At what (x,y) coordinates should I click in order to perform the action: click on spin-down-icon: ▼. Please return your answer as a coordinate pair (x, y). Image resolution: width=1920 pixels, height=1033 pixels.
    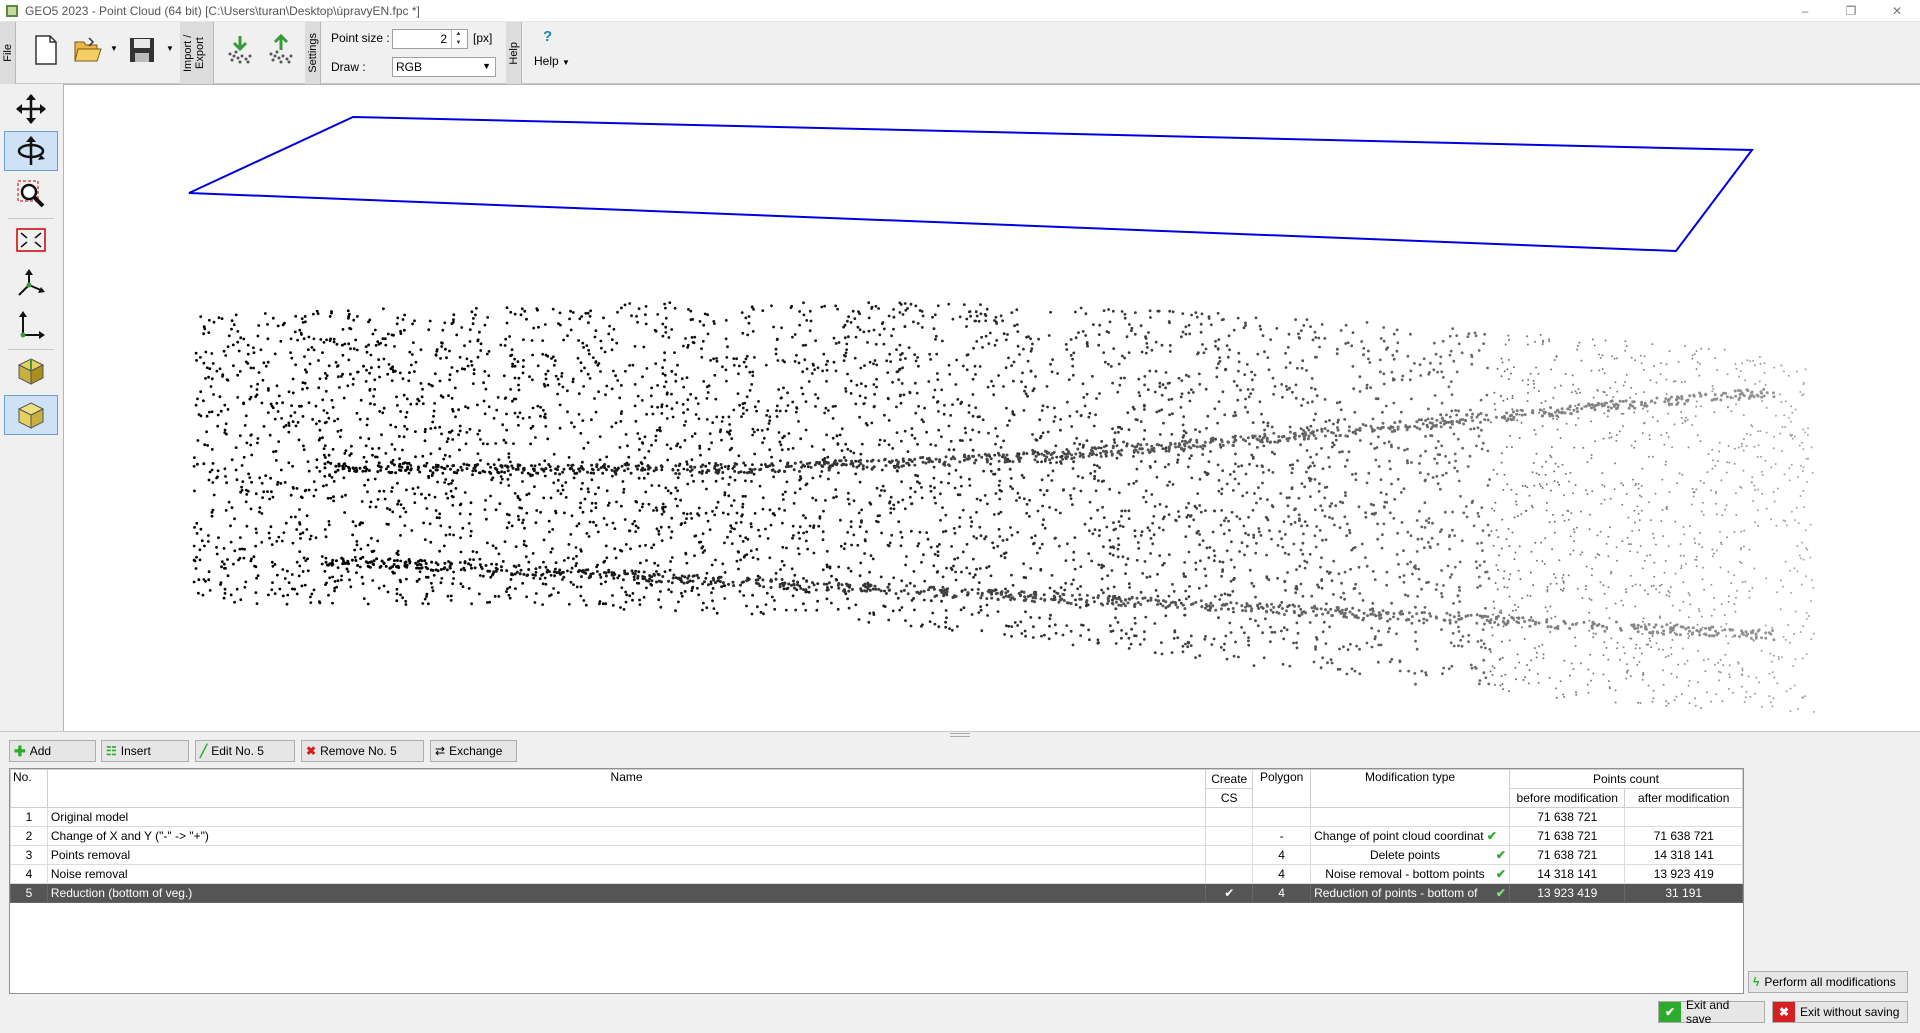
    Looking at the image, I should click on (458, 43).